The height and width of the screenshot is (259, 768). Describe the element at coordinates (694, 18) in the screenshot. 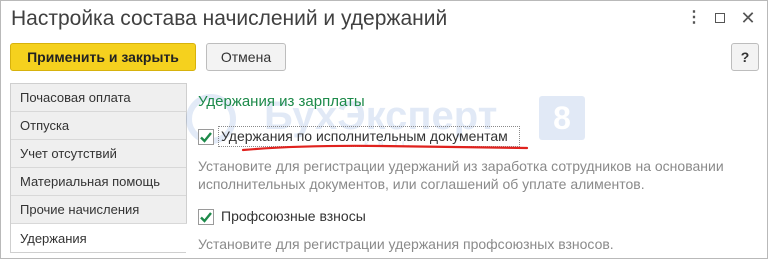

I see `more-icon: ⋮` at that location.